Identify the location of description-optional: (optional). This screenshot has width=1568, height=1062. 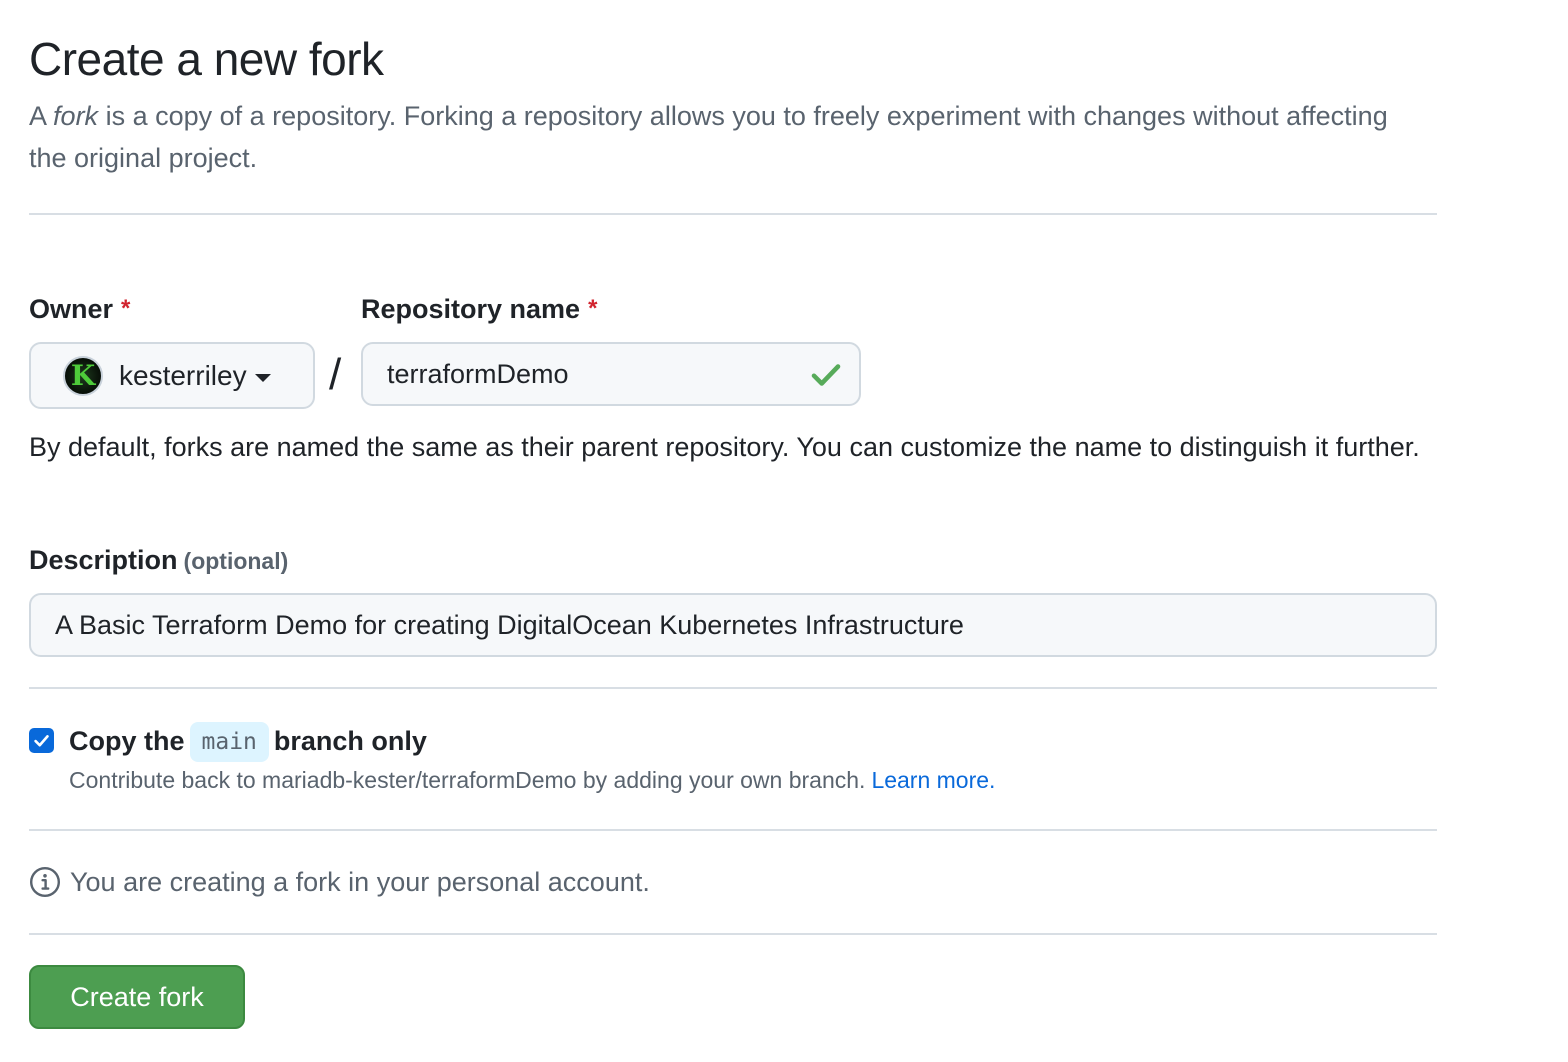
(236, 561).